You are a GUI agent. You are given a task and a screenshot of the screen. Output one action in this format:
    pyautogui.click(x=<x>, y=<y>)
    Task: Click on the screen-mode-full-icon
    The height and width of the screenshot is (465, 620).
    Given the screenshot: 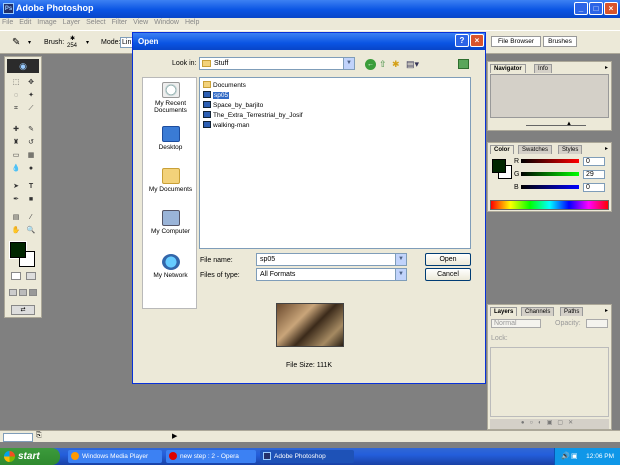 What is the action you would take?
    pyautogui.click(x=33, y=292)
    